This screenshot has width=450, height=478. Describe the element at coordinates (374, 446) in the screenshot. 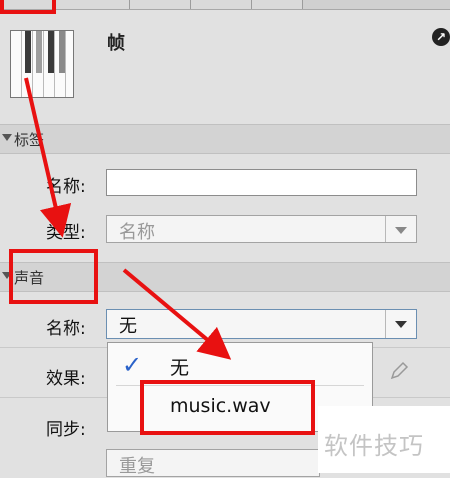

I see `watermark-text: 软件技巧` at that location.